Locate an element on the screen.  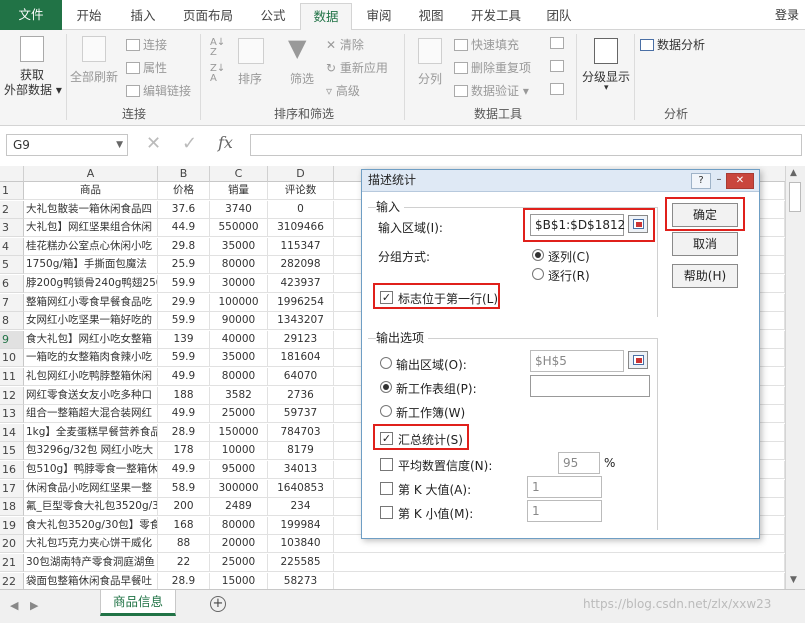
refresh-all-button: 全部刷新 is located at coordinates (94, 76).